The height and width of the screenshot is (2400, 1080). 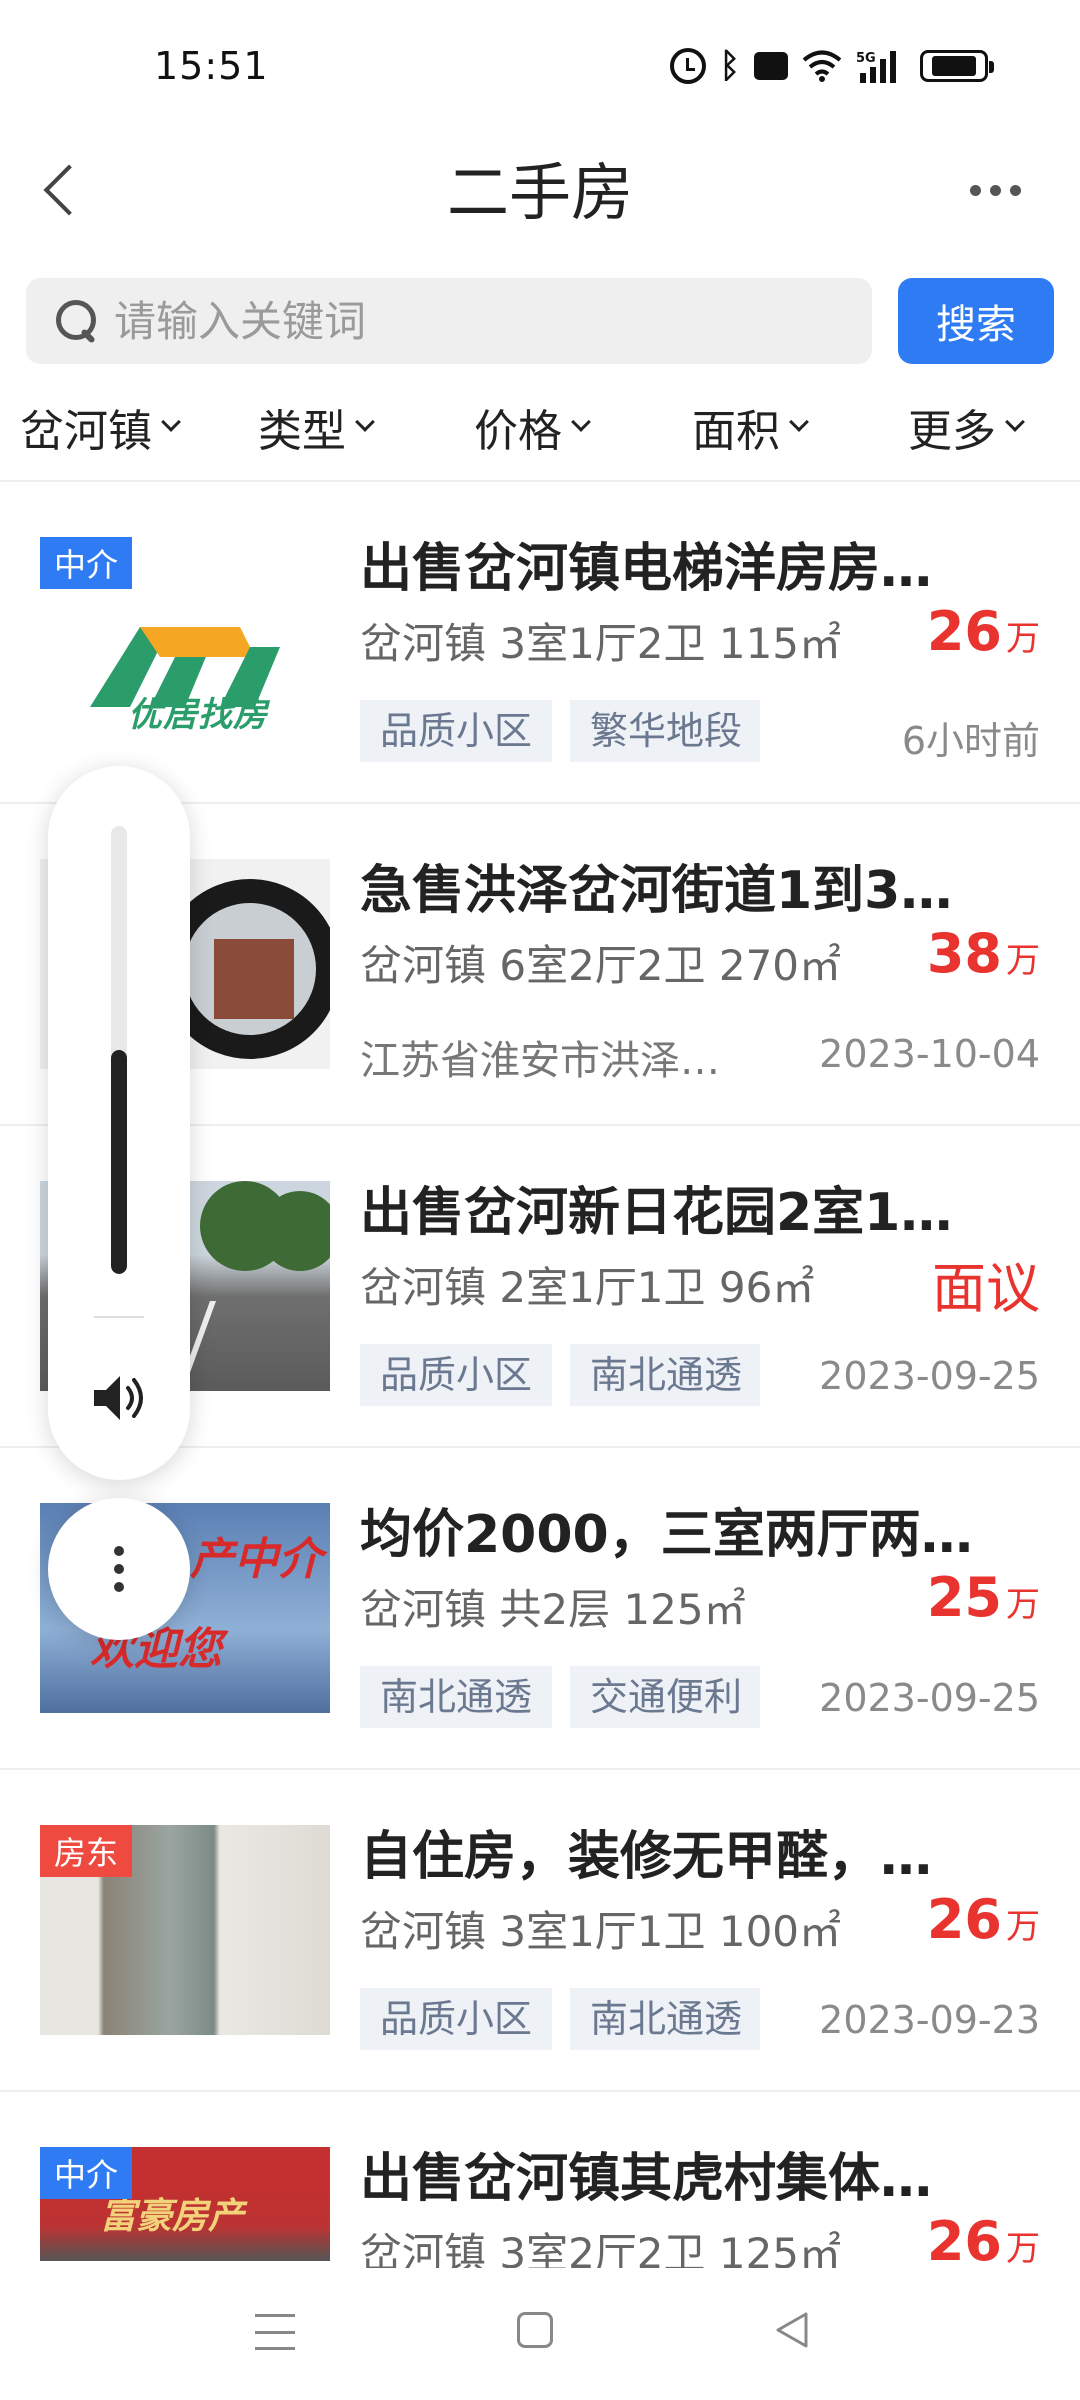 What do you see at coordinates (736, 431) in the screenshot?
I see `filter-label: 面积` at bounding box center [736, 431].